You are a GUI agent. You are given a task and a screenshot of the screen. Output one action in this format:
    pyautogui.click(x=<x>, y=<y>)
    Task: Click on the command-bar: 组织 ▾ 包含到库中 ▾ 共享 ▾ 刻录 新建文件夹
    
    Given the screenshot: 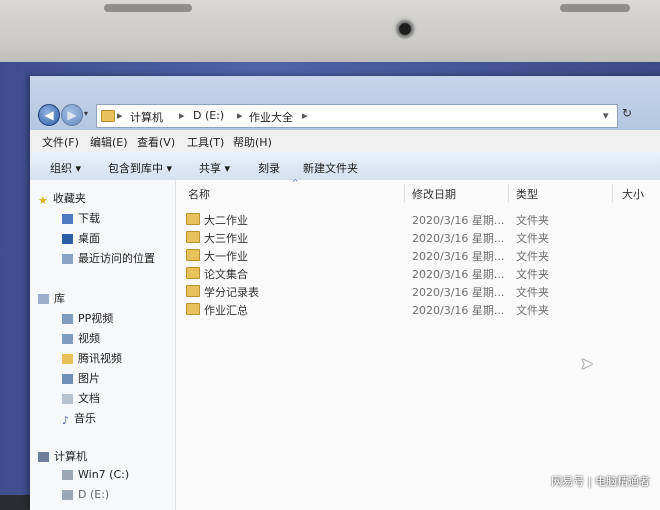 What is the action you would take?
    pyautogui.click(x=345, y=166)
    